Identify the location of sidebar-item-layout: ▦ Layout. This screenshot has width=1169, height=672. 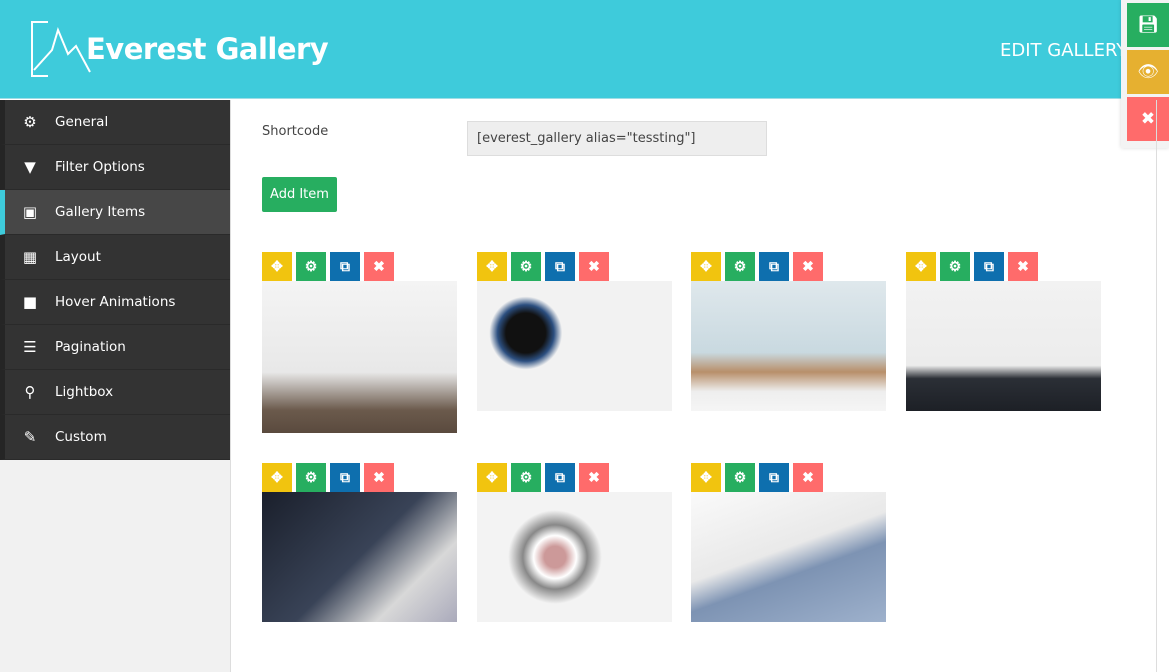
(115, 257).